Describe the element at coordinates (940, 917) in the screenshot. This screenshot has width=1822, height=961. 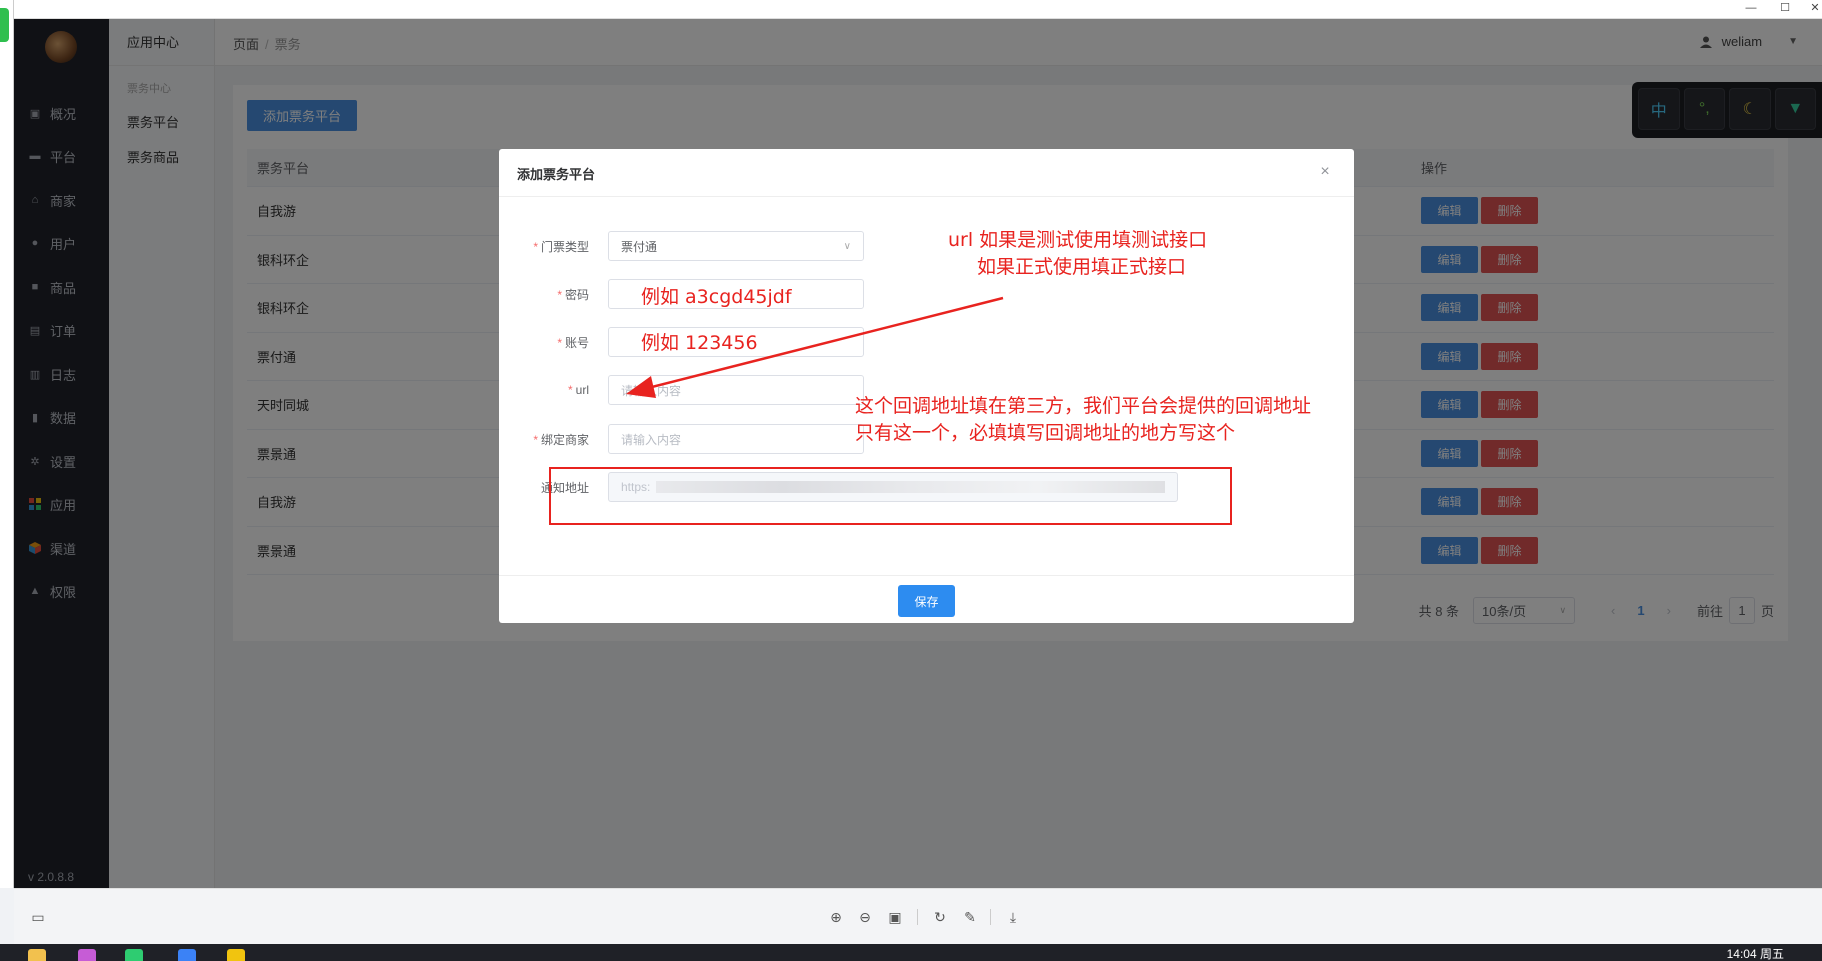
I see `rotate-icon: ↻` at that location.